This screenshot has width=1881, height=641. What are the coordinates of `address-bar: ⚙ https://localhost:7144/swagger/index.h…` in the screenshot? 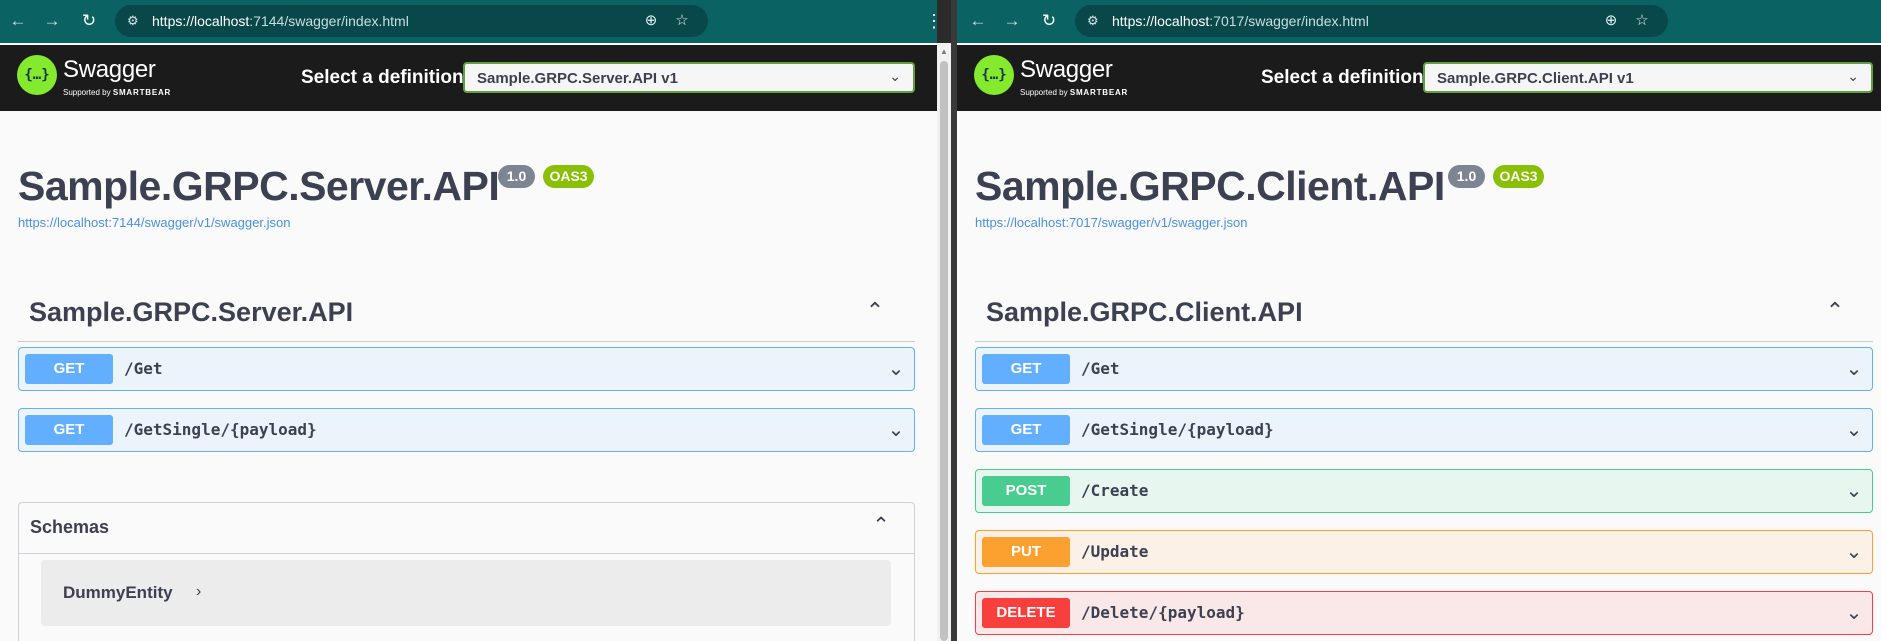 It's located at (411, 21).